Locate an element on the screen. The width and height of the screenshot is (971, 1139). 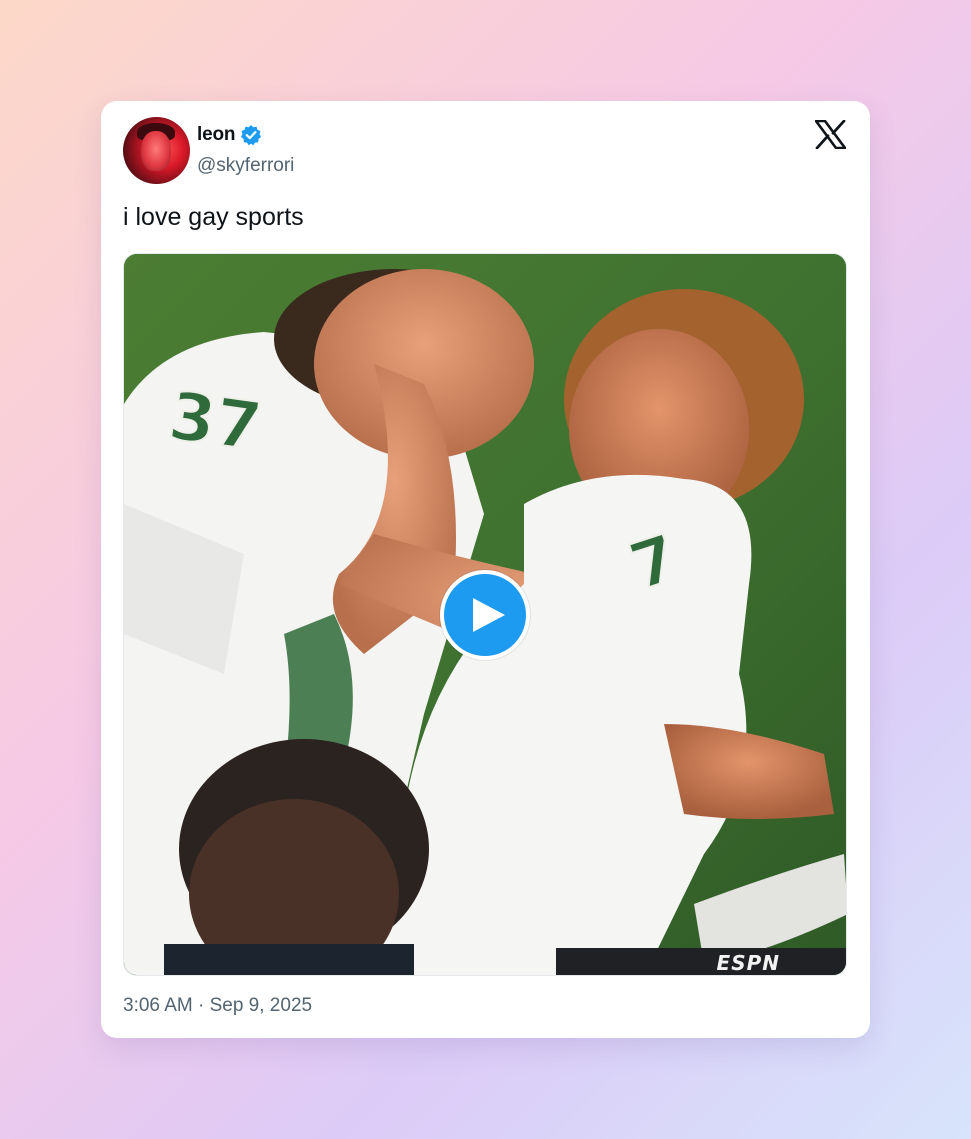
play-icon is located at coordinates (489, 615).